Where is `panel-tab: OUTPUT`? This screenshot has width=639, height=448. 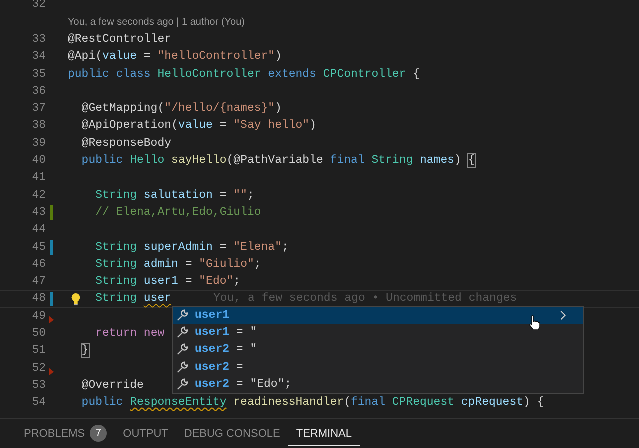 panel-tab: OUTPUT is located at coordinates (145, 434).